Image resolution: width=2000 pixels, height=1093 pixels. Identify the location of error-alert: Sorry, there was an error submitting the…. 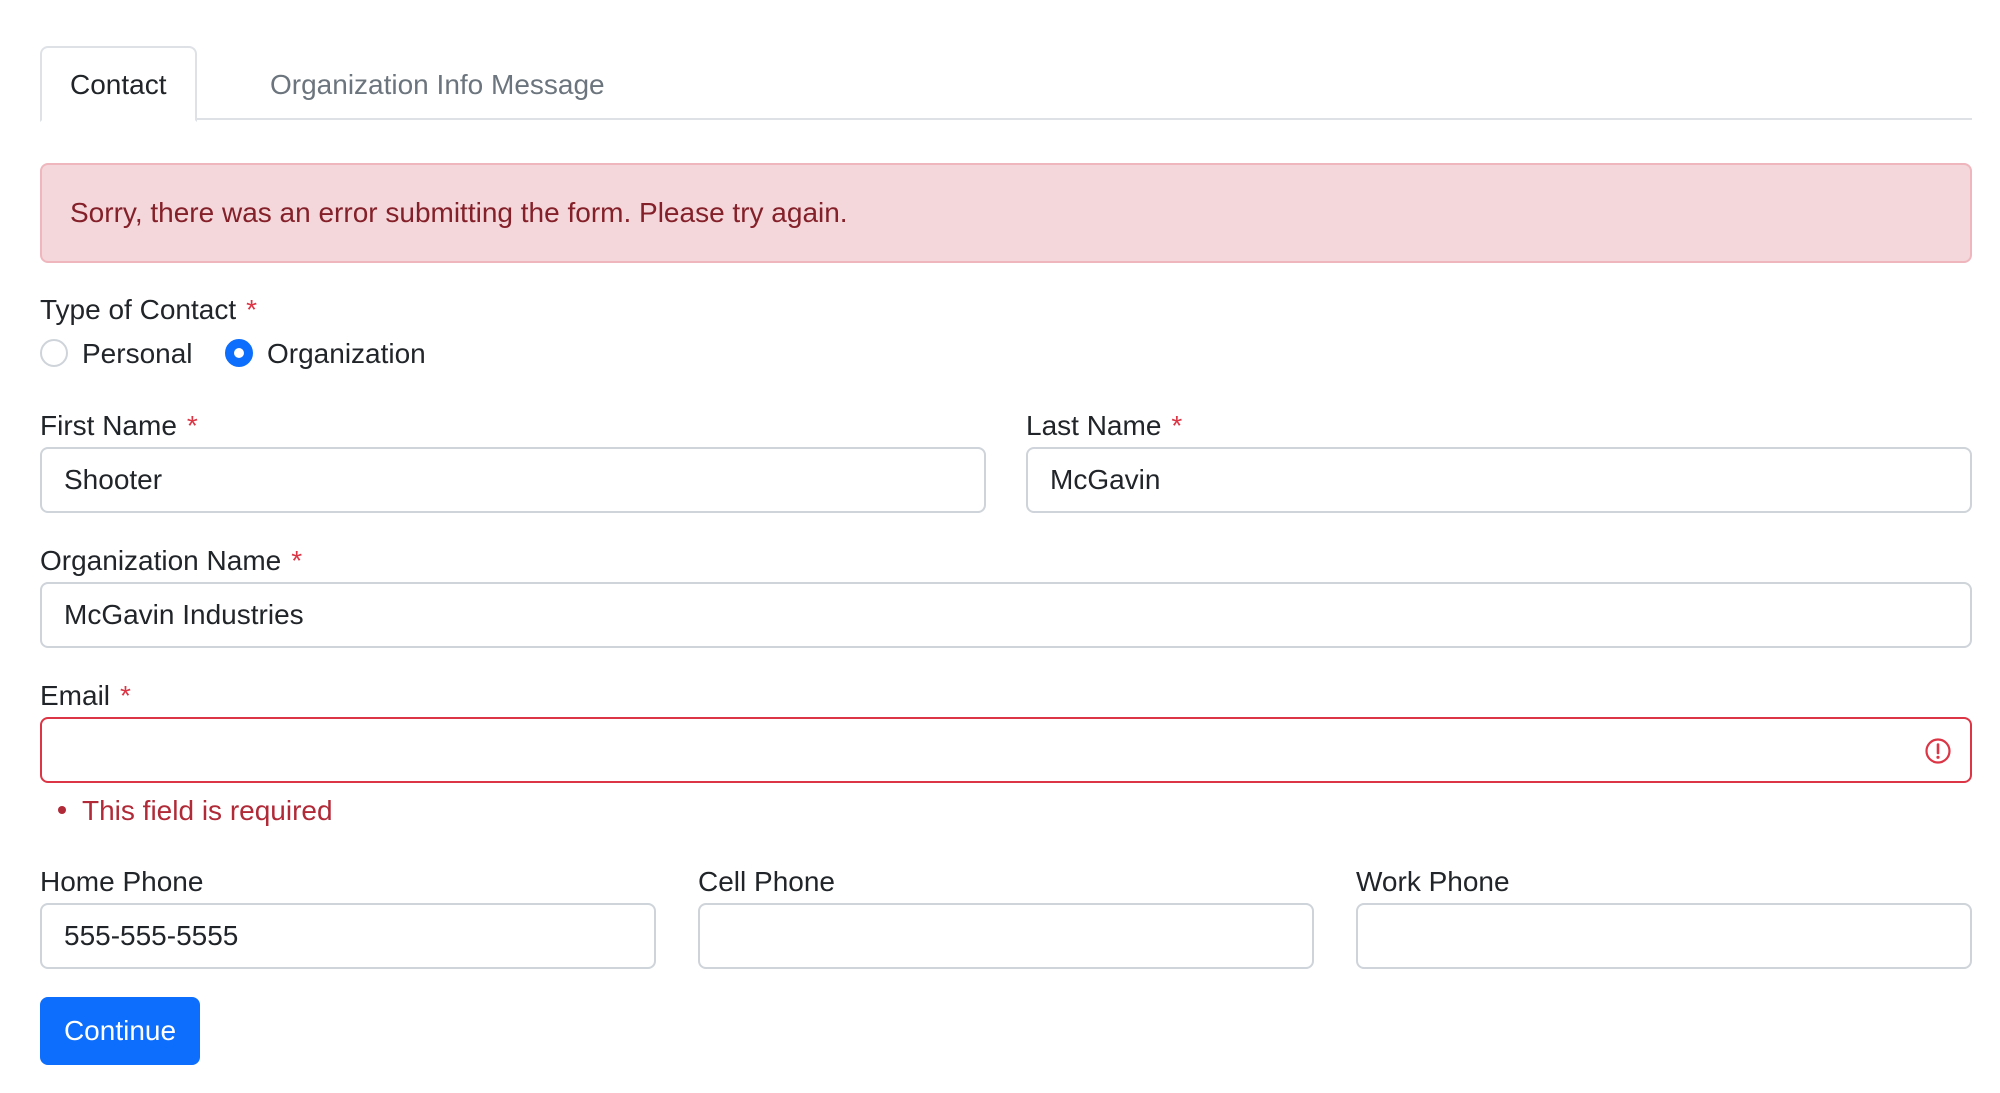
(1006, 213).